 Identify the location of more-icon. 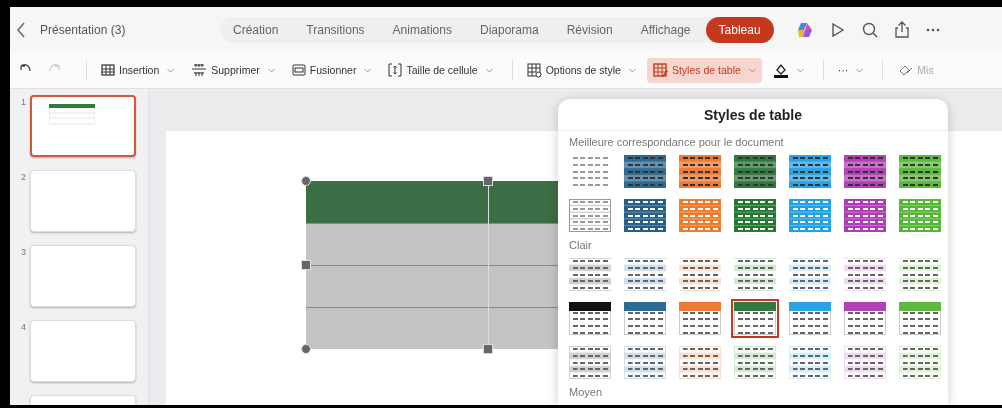
(932, 29).